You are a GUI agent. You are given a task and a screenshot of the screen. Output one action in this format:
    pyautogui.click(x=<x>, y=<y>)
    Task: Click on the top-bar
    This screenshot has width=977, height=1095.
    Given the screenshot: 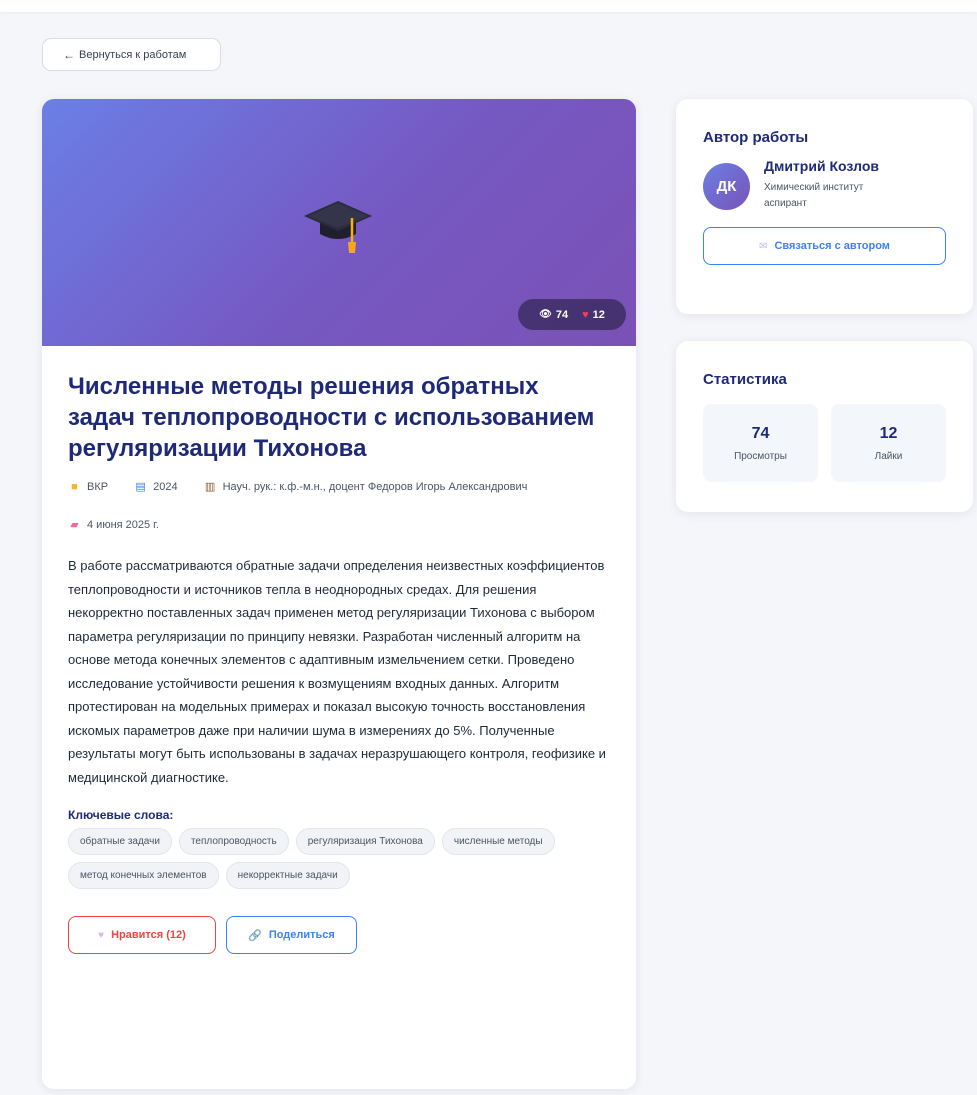 What is the action you would take?
    pyautogui.click(x=488, y=6)
    